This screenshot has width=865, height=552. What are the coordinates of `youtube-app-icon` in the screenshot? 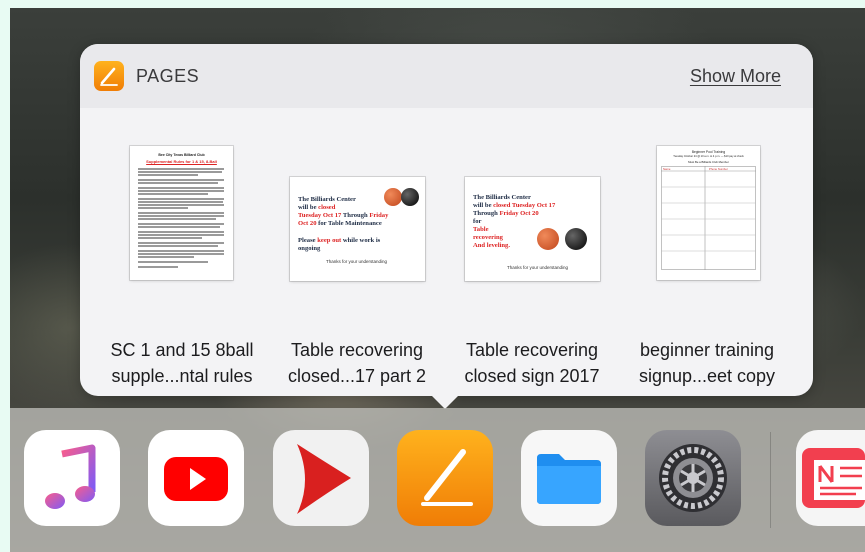 It's located at (196, 478).